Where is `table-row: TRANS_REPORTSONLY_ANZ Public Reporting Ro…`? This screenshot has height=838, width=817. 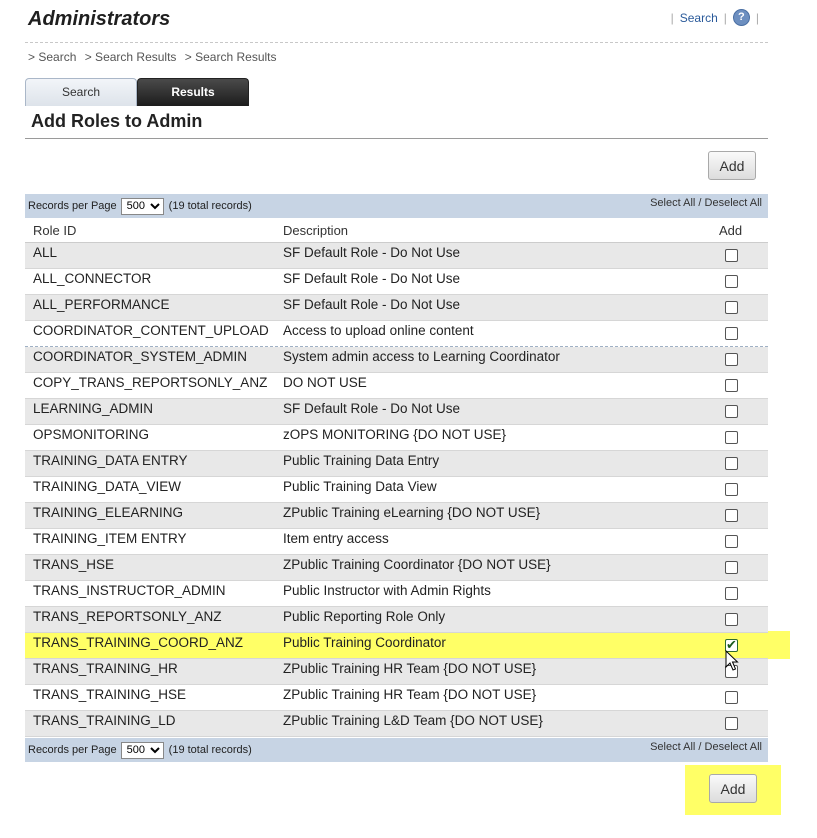 table-row: TRANS_REPORTSONLY_ANZ Public Reporting Ro… is located at coordinates (396, 620).